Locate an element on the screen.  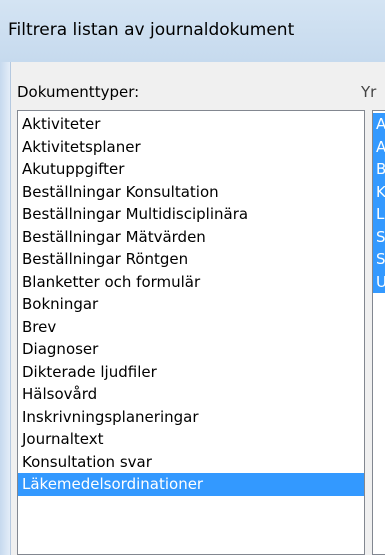
professions-list: AABKLSSU is located at coordinates (379, 202).